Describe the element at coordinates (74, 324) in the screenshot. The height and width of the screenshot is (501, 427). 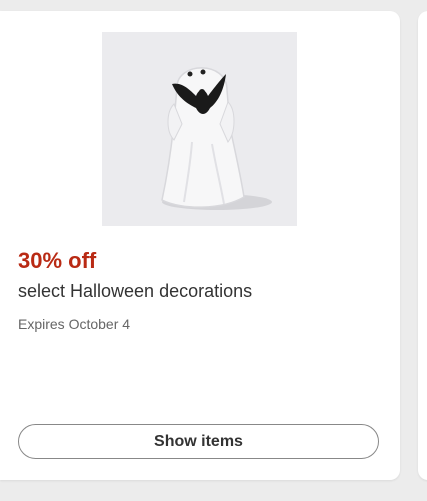
I see `expiry-date: Expires October 4` at that location.